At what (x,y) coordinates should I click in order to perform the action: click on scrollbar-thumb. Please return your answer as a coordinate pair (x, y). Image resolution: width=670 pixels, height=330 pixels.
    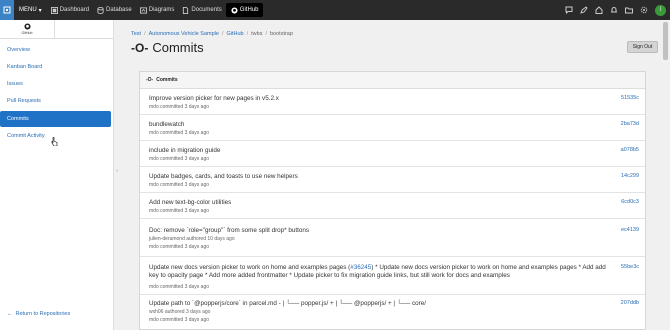
    Looking at the image, I should click on (665, 41).